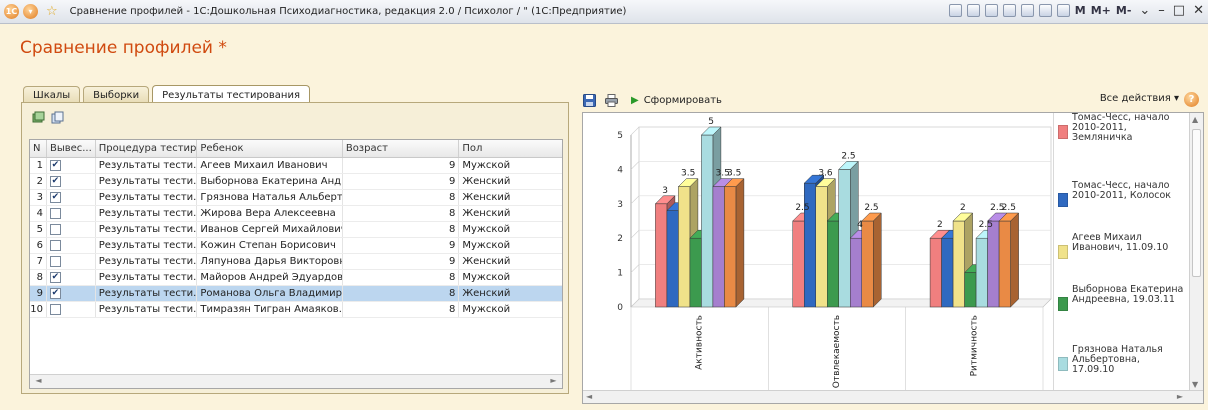  What do you see at coordinates (1121, 298) in the screenshot?
I see `legend-item: Выборнова Екатерина Андреевна, 19.03.11` at bounding box center [1121, 298].